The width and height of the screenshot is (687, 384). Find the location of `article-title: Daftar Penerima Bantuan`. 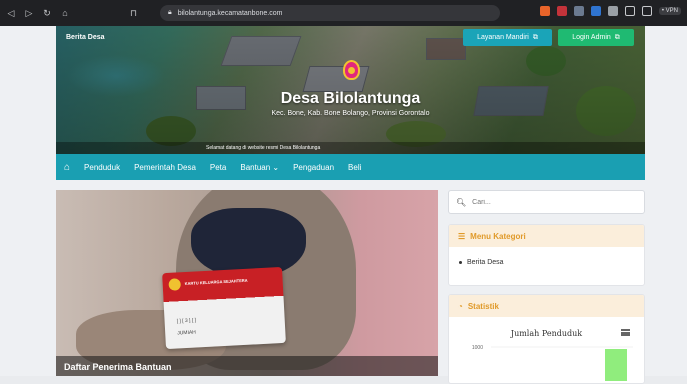

article-title: Daftar Penerima Bantuan is located at coordinates (247, 366).